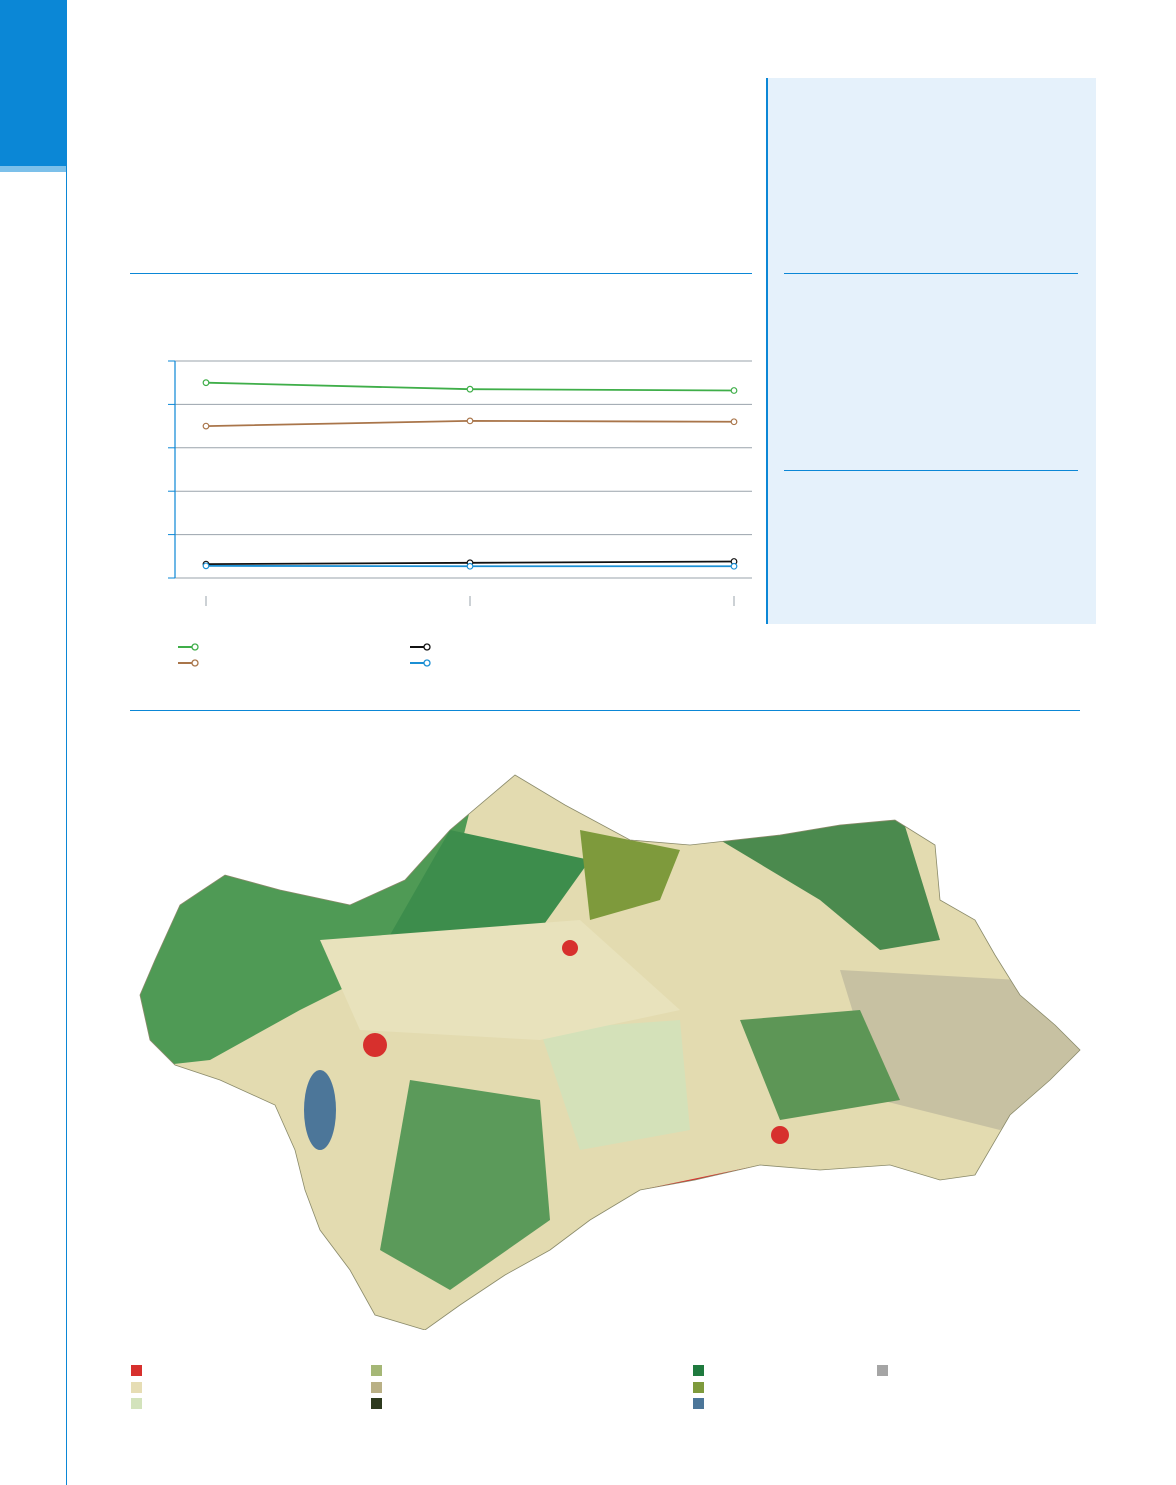 The image size is (1176, 1485). I want to click on chapter-tab-underline, so click(33, 169).